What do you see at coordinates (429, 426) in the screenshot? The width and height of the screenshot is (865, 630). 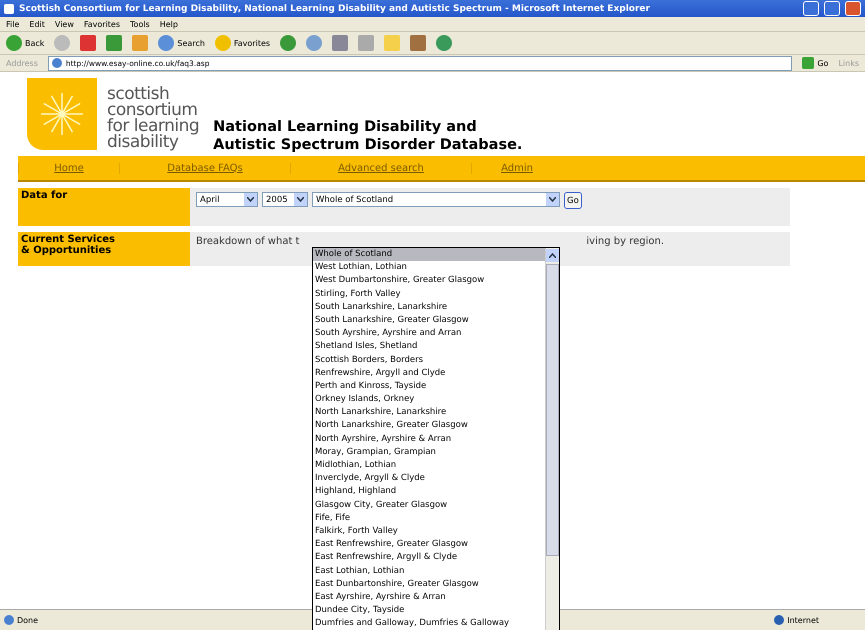 I see `dropdown-option: North Lanarkshire, Greater Glasgow` at bounding box center [429, 426].